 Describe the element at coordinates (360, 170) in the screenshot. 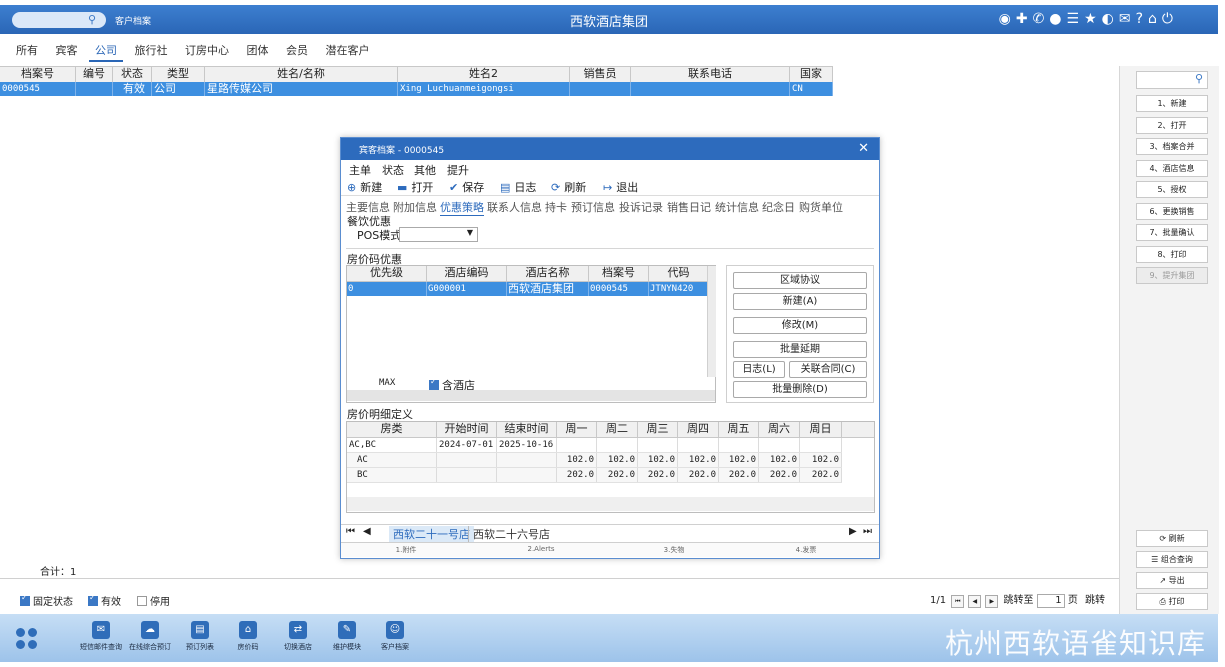

I see `menu-main: 主单` at that location.